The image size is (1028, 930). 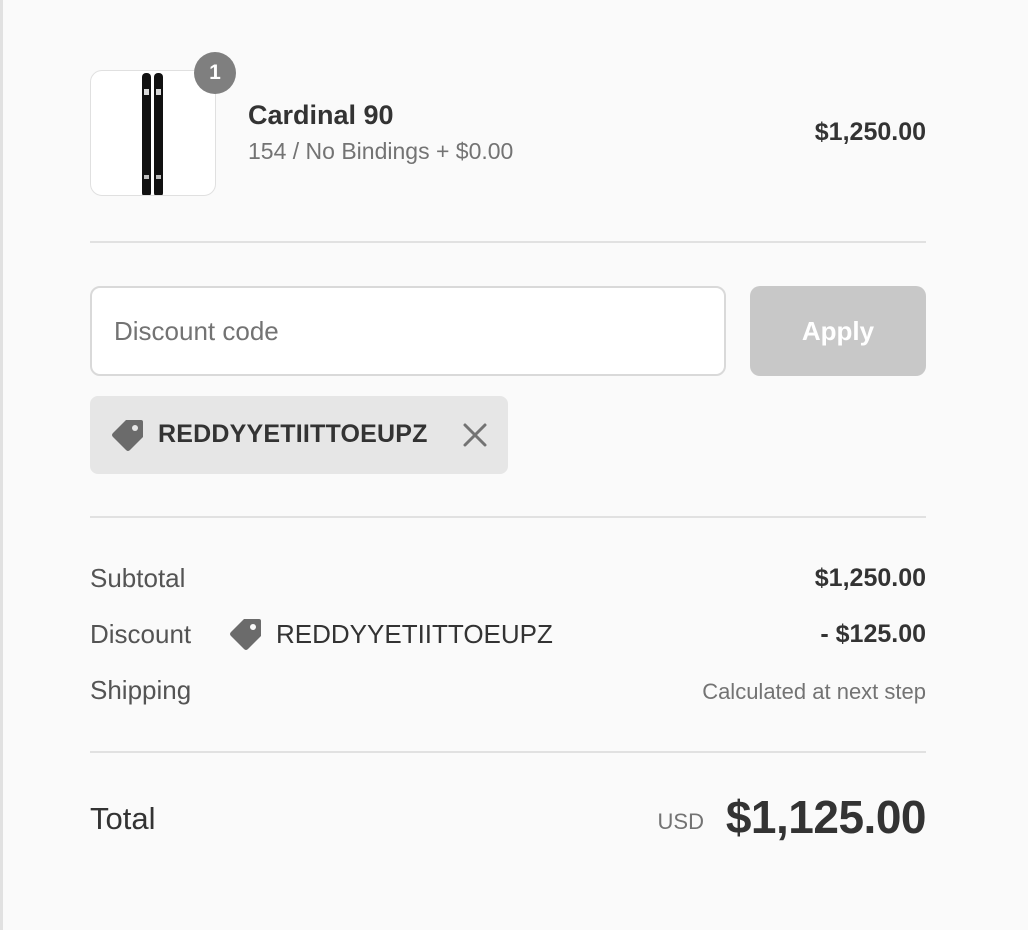 What do you see at coordinates (414, 634) in the screenshot?
I see `discount-code-text: REDDYYETIITTOEUPZ` at bounding box center [414, 634].